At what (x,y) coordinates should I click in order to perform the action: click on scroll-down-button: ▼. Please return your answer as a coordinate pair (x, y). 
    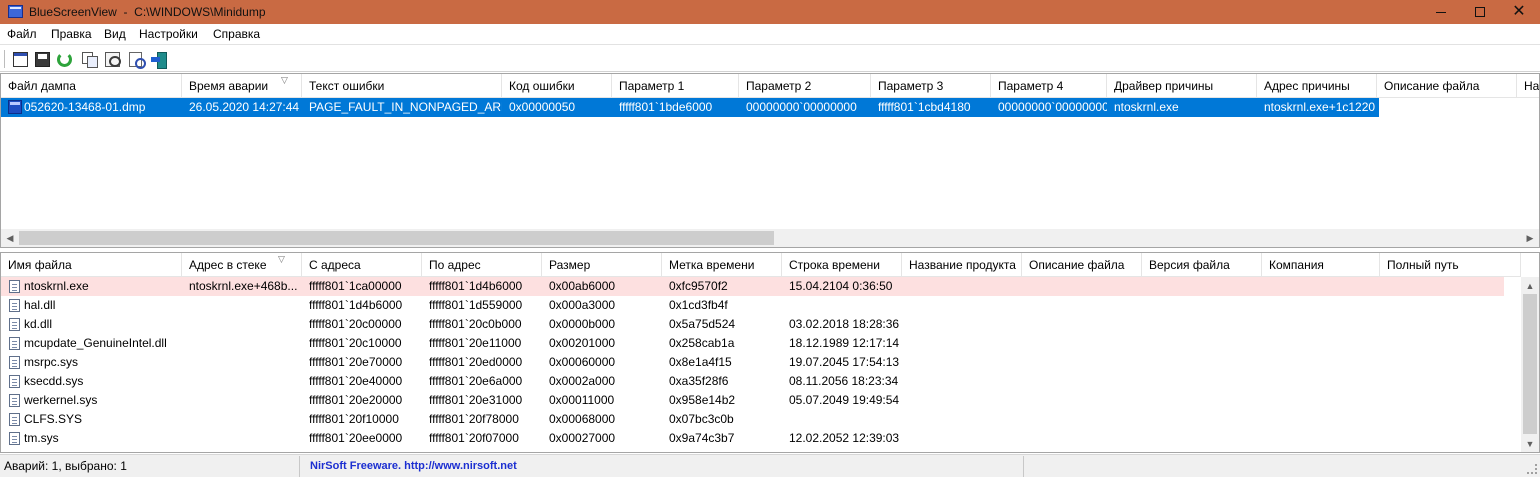
    Looking at the image, I should click on (1530, 443).